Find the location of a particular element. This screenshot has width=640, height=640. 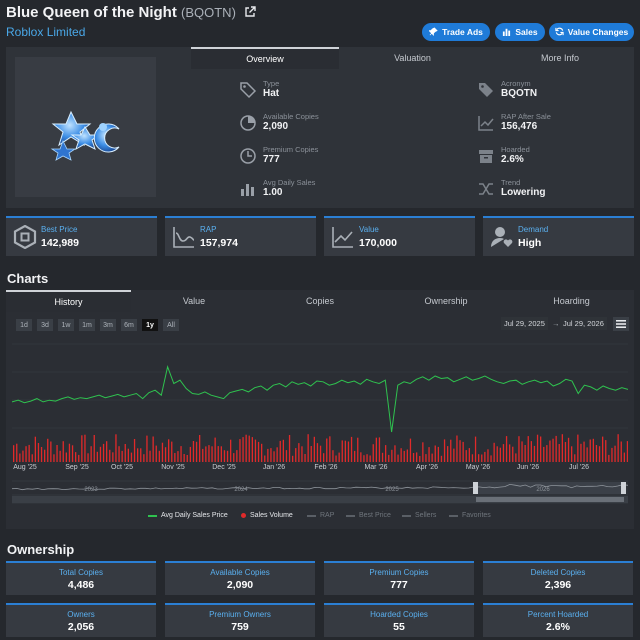

tab-overview: Overview is located at coordinates (265, 58).